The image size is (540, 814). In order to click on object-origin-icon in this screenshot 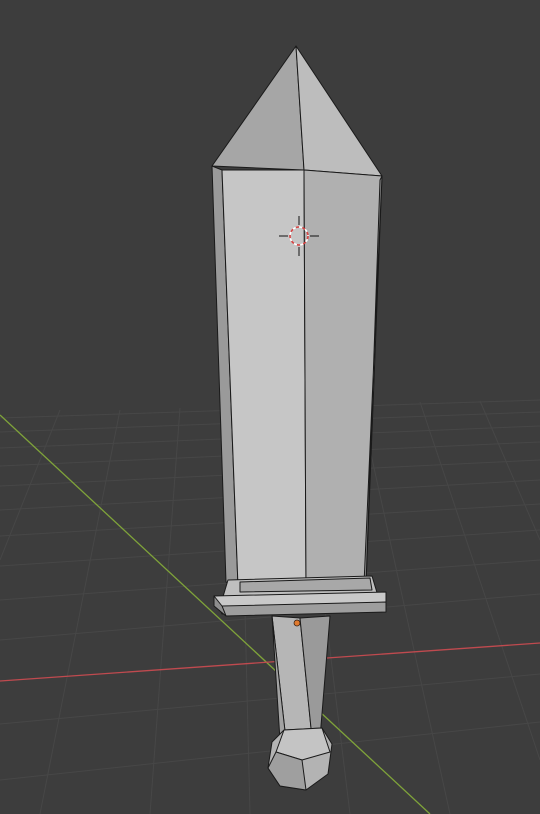, I will do `click(297, 623)`.